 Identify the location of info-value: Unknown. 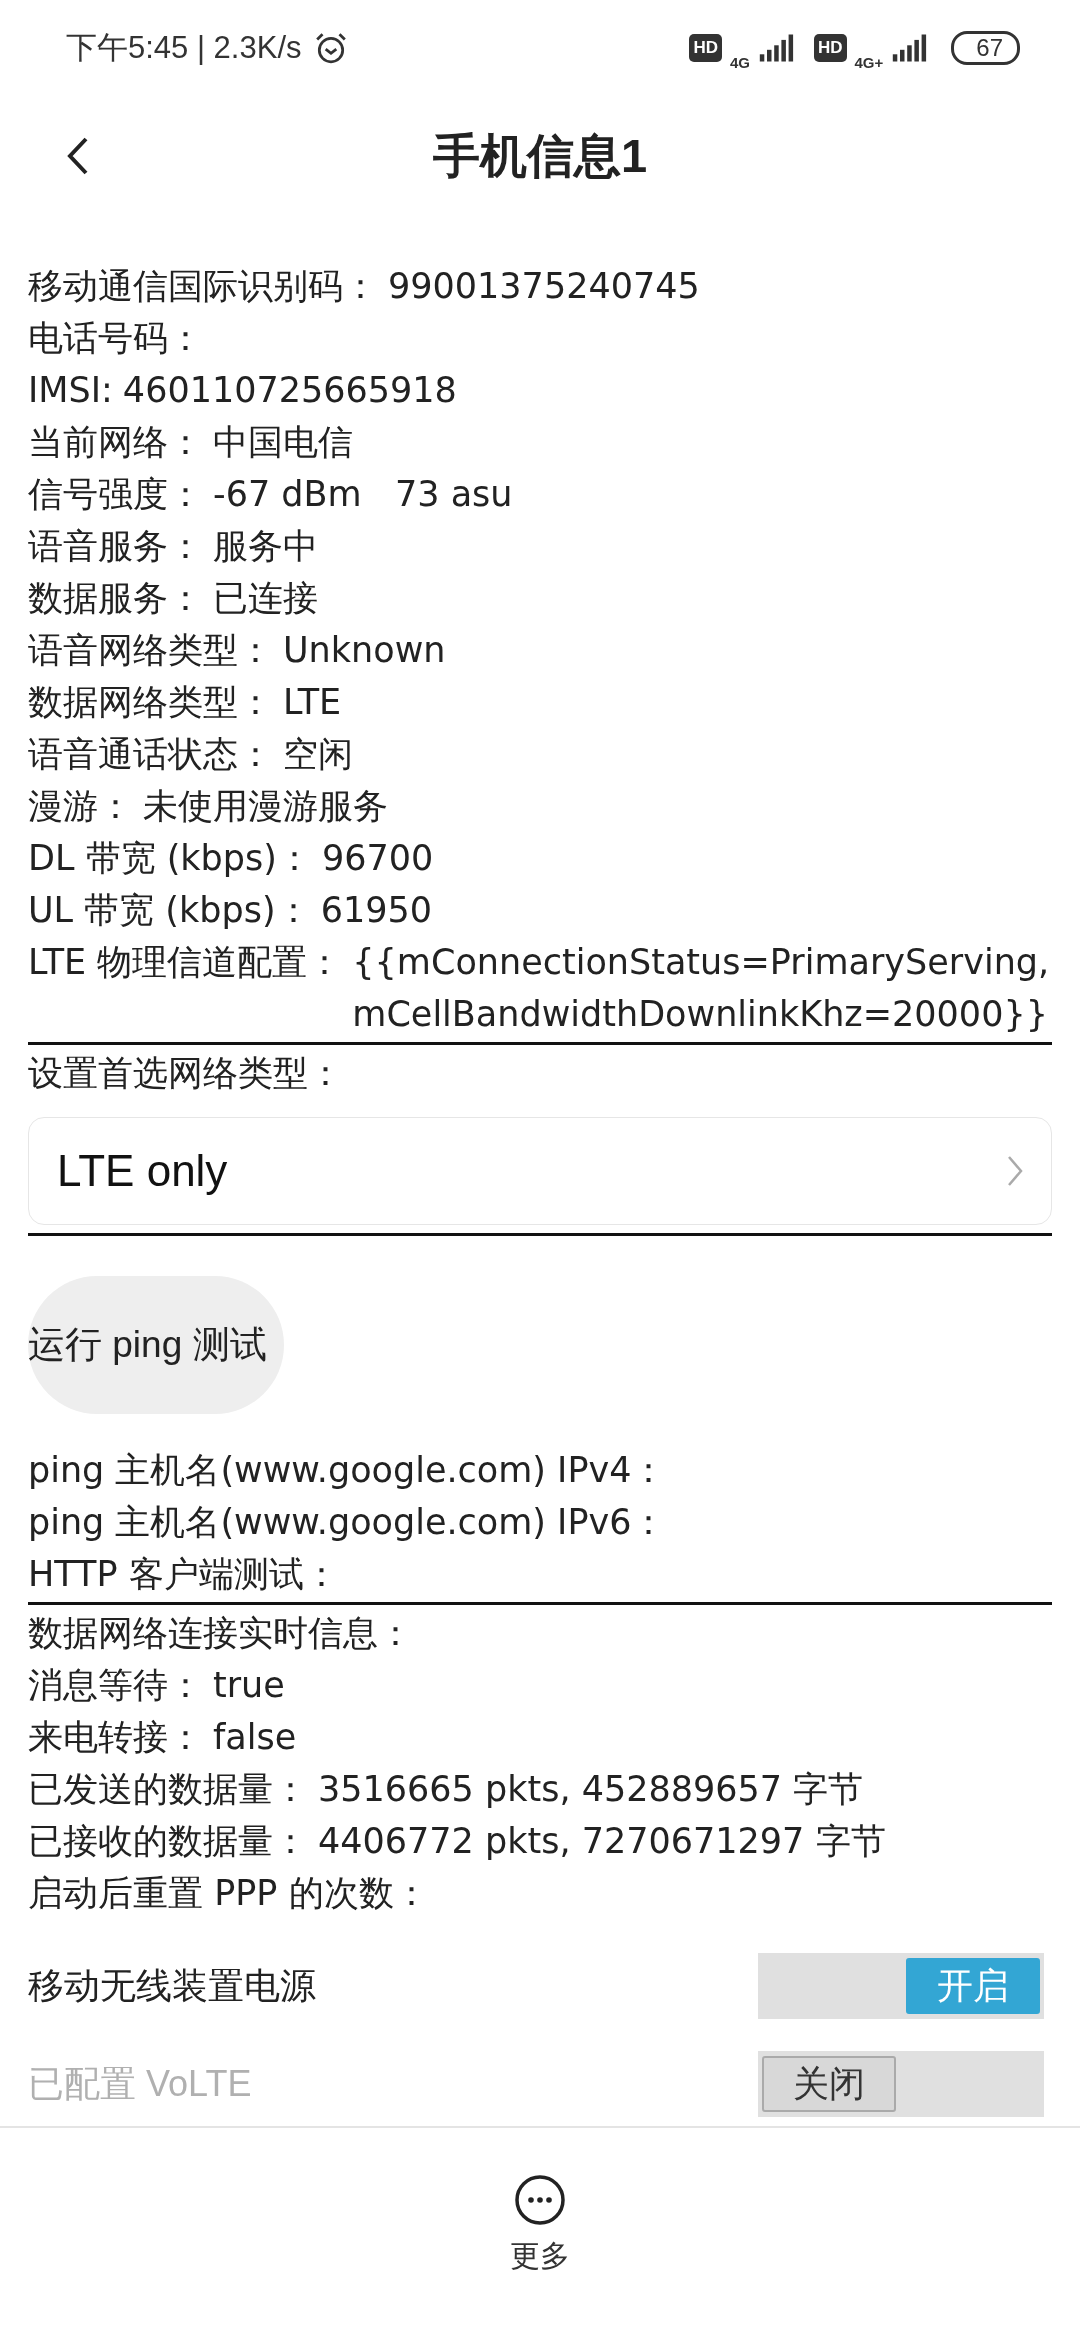
(364, 650).